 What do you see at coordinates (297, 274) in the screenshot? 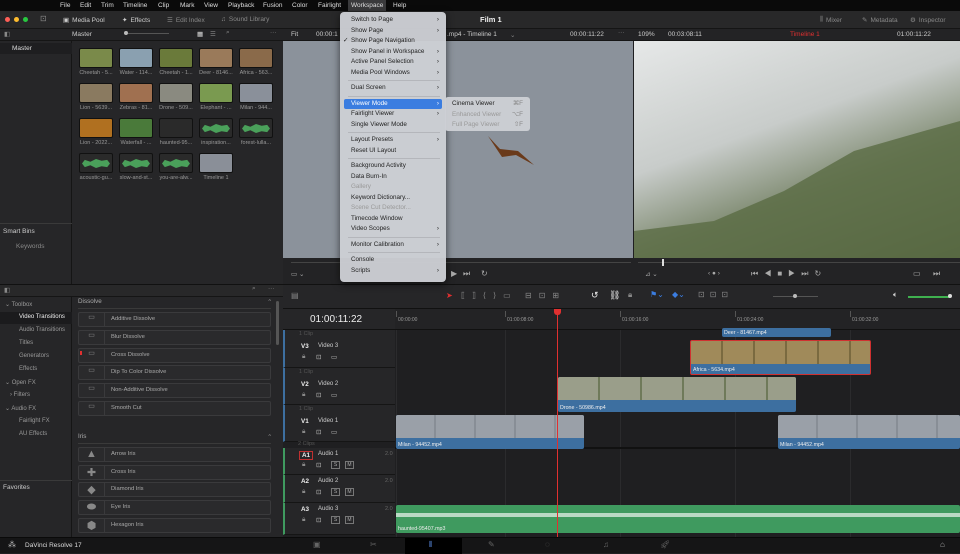
I see `safe-area-icon: ▭ ⌄` at bounding box center [297, 274].